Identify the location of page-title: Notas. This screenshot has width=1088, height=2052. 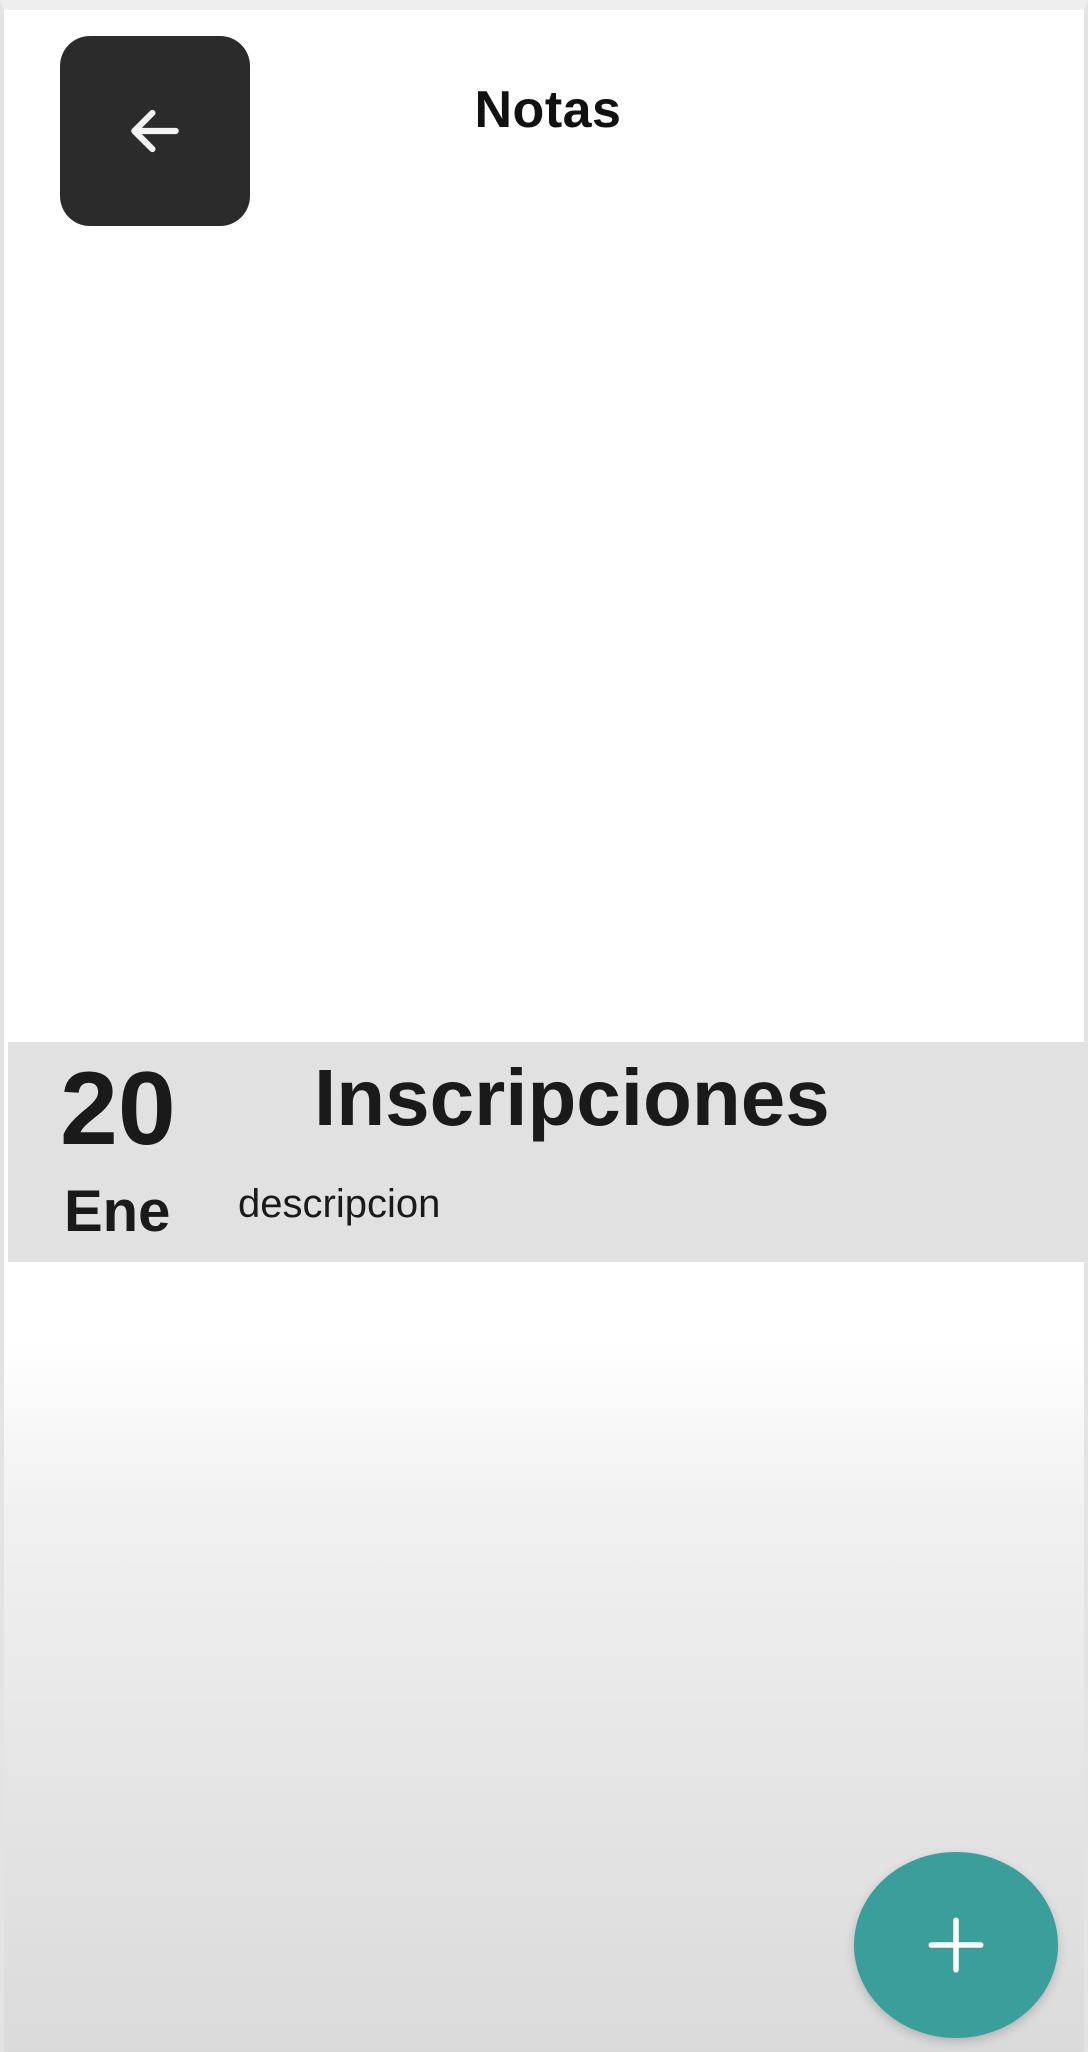
(548, 110).